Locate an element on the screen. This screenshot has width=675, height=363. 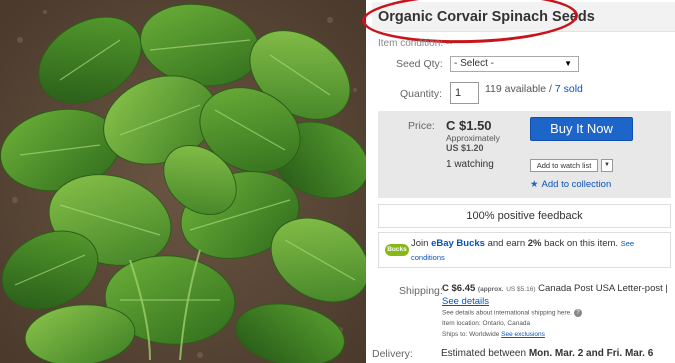
watch-list-dropdown-button: ▼ is located at coordinates (607, 165).